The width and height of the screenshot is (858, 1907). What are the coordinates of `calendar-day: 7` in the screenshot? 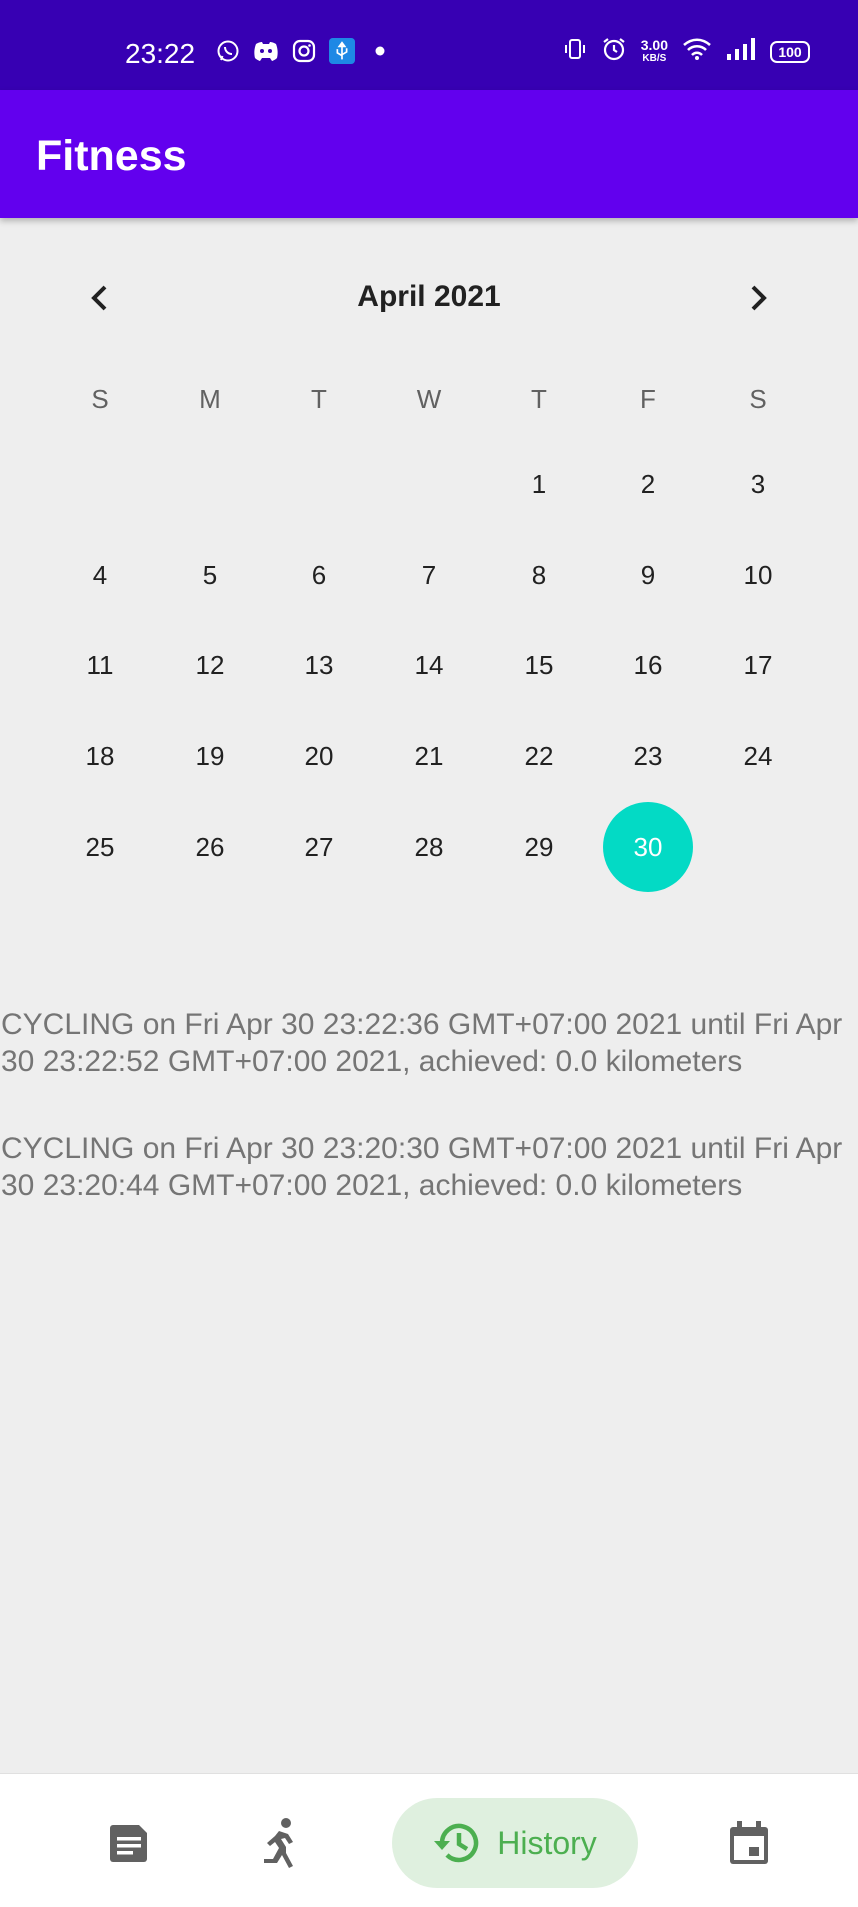 It's located at (429, 575).